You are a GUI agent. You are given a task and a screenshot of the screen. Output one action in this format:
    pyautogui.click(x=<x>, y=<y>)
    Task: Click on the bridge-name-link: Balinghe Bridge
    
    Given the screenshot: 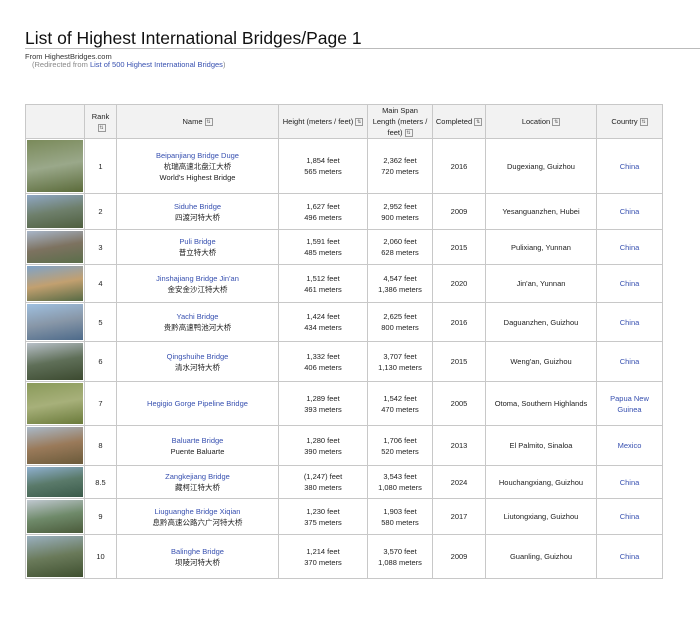 What is the action you would take?
    pyautogui.click(x=197, y=551)
    